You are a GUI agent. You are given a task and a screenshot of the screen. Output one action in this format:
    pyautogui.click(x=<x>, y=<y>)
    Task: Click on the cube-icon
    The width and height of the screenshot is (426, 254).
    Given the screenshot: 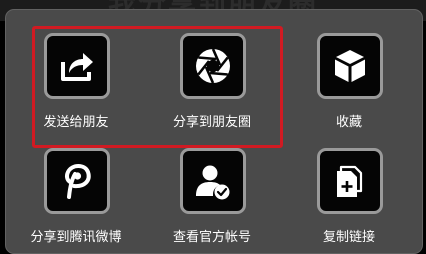 What is the action you would take?
    pyautogui.click(x=350, y=66)
    